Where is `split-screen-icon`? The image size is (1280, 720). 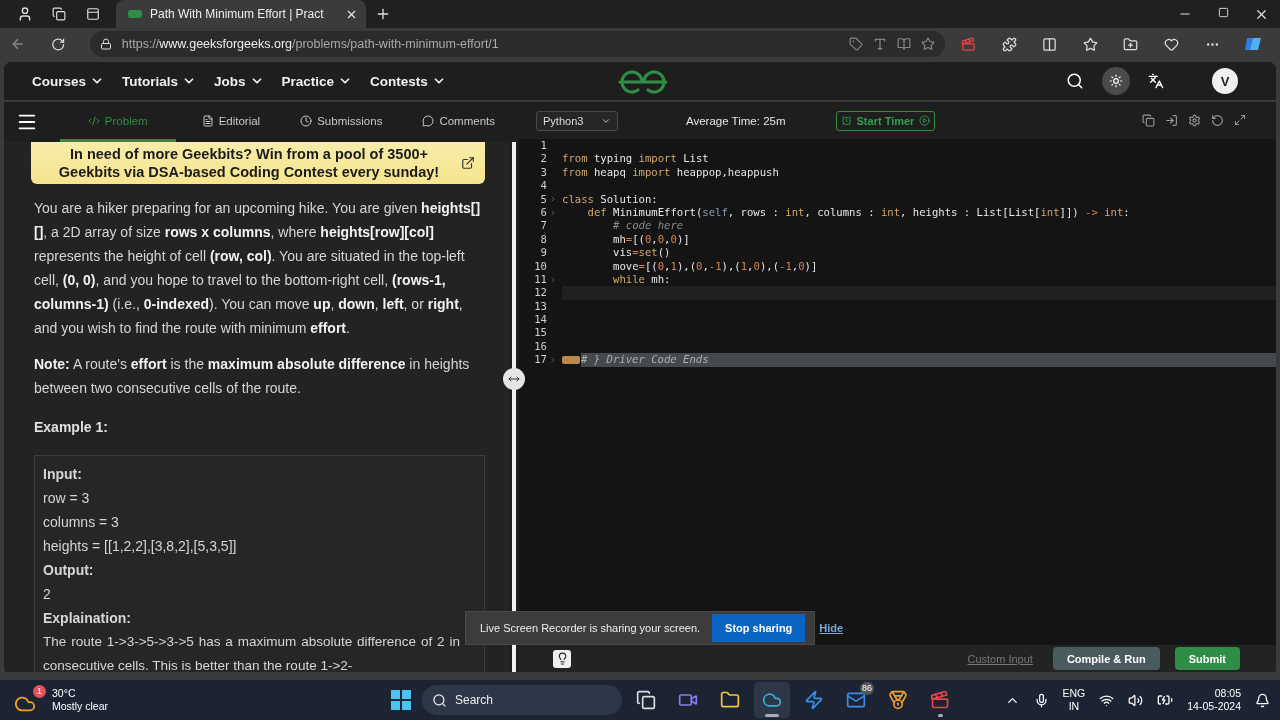
split-screen-icon is located at coordinates (1050, 44).